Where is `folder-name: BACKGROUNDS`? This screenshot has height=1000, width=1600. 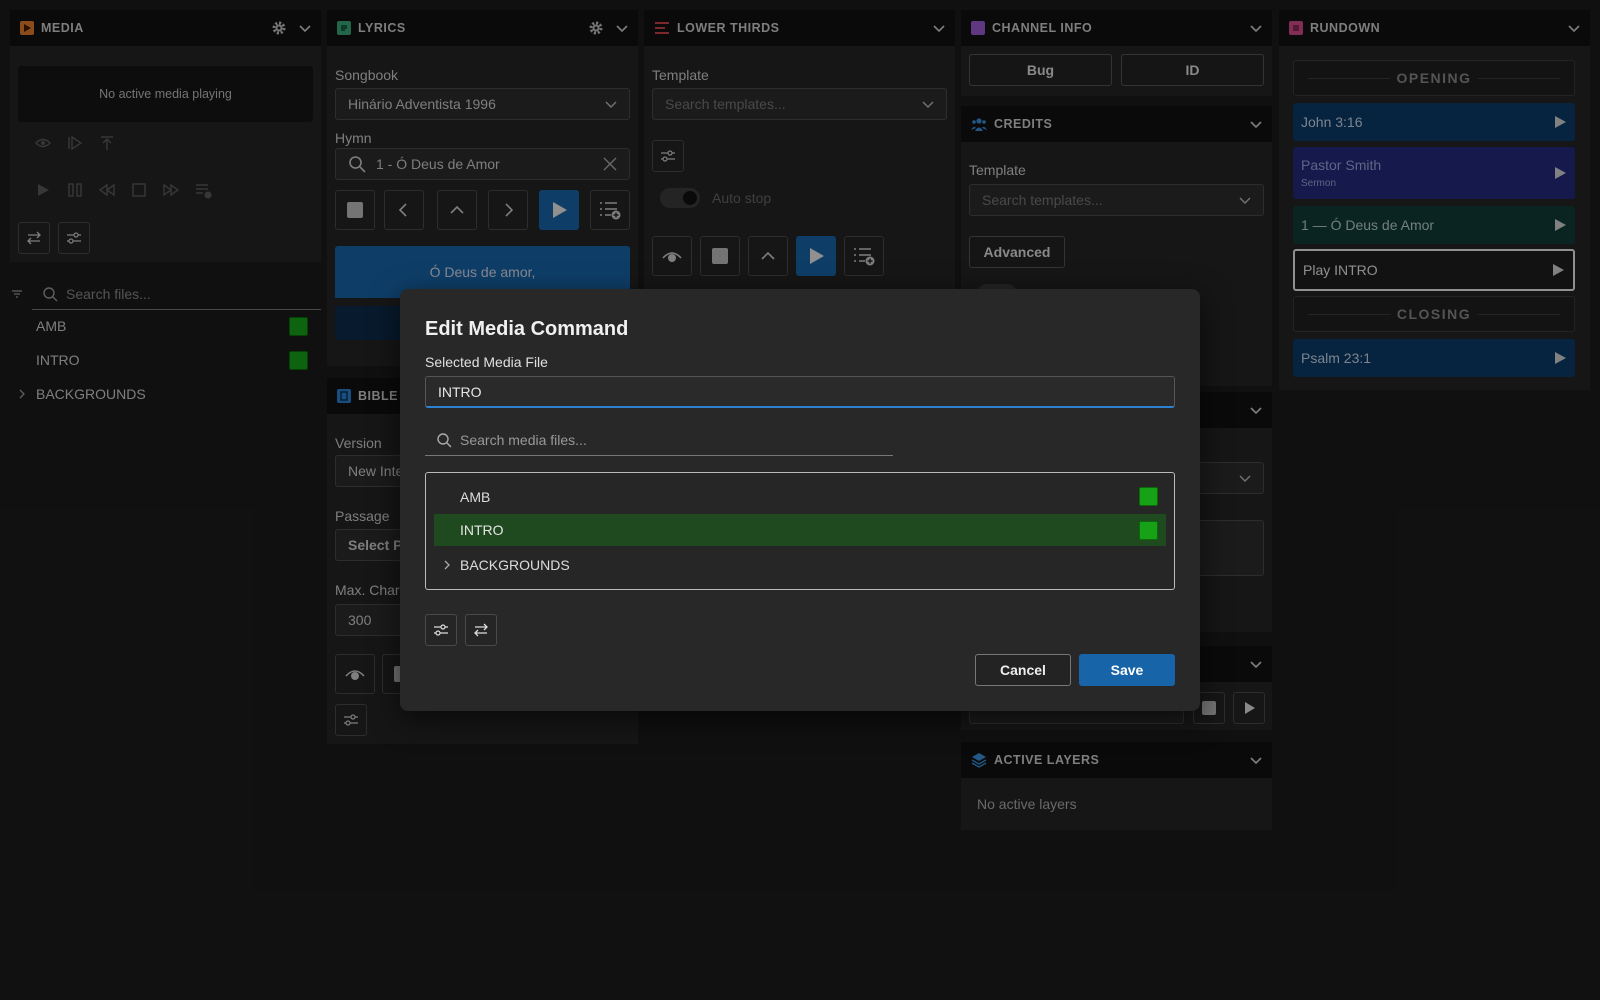 folder-name: BACKGROUNDS is located at coordinates (515, 564).